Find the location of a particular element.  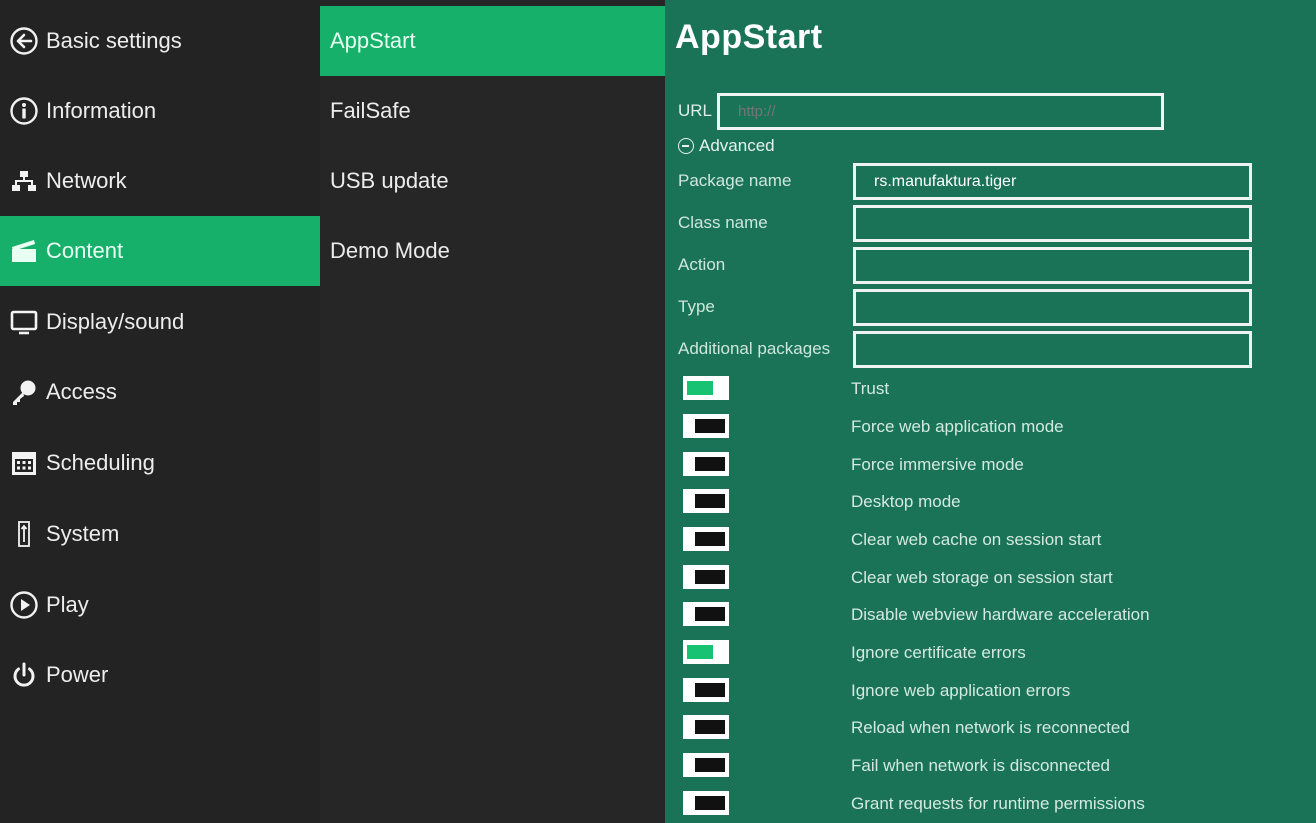

nav-item-play: Play is located at coordinates (160, 605).